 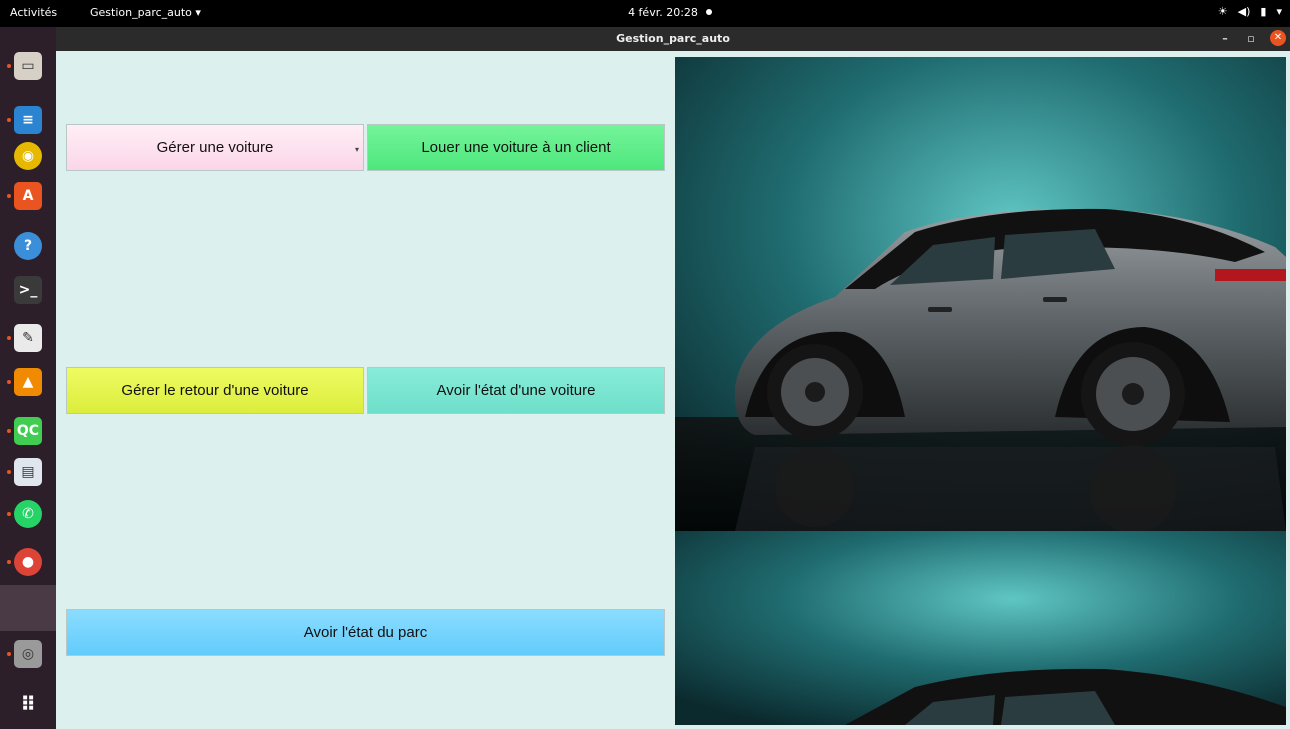 I want to click on minimize-icon: –, so click(x=1225, y=38).